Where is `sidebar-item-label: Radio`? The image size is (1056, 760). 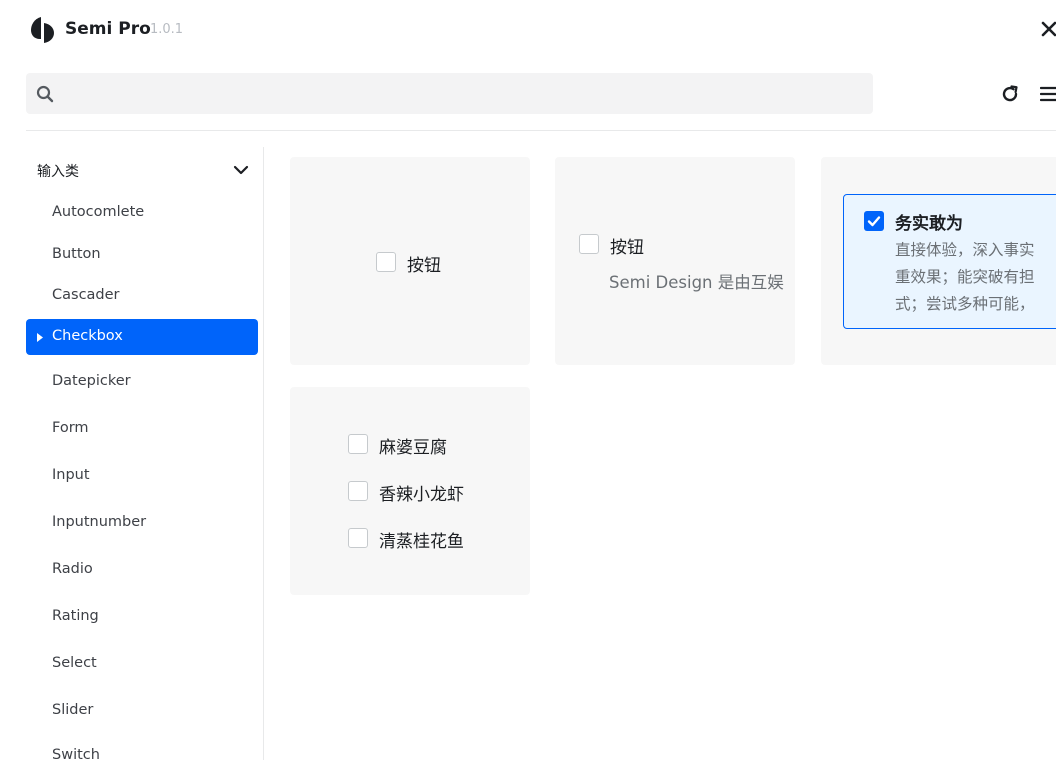 sidebar-item-label: Radio is located at coordinates (72, 569).